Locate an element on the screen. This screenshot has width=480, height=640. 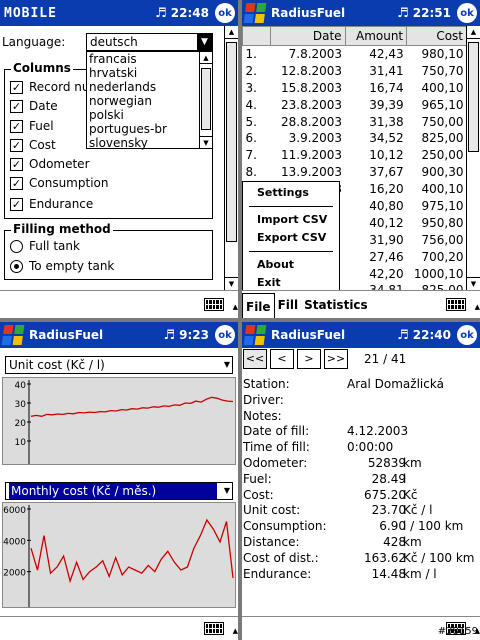
column-header-cost: Cost is located at coordinates (436, 36).